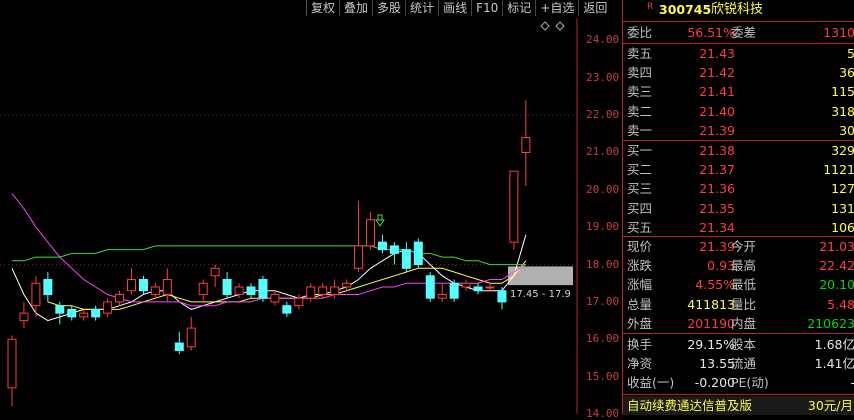  I want to click on footer-text: 自动续费通达信普及版, so click(690, 405).